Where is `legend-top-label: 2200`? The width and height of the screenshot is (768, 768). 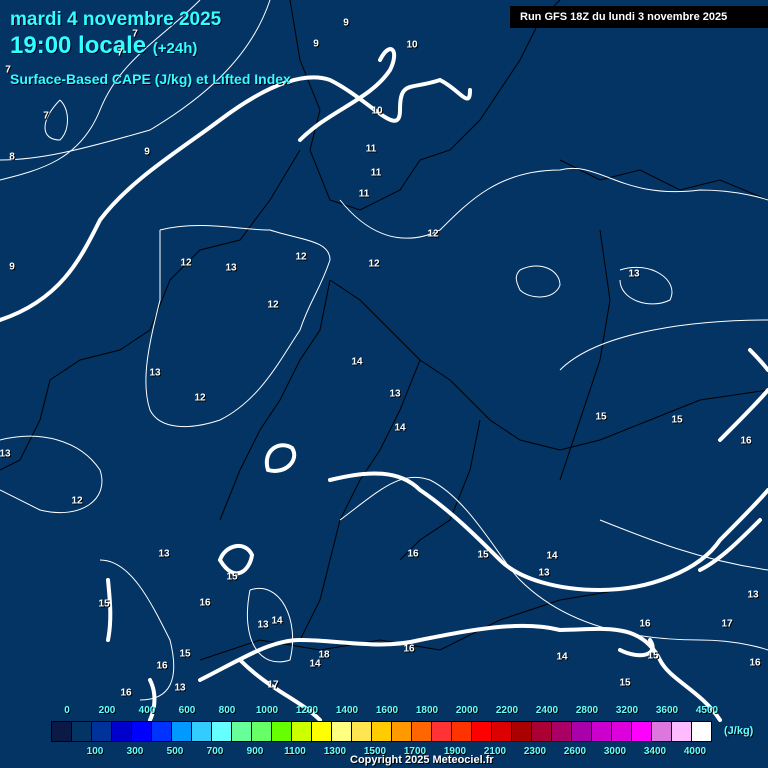 legend-top-label: 2200 is located at coordinates (507, 710).